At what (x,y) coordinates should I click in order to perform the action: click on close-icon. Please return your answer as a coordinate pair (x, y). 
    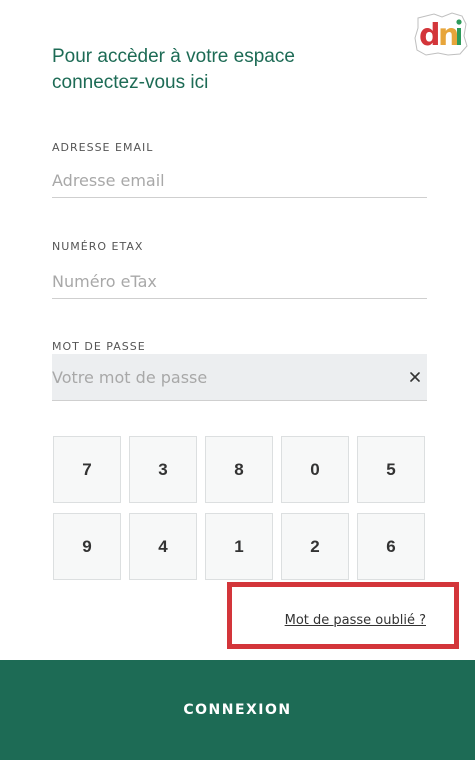
    Looking at the image, I should click on (415, 377).